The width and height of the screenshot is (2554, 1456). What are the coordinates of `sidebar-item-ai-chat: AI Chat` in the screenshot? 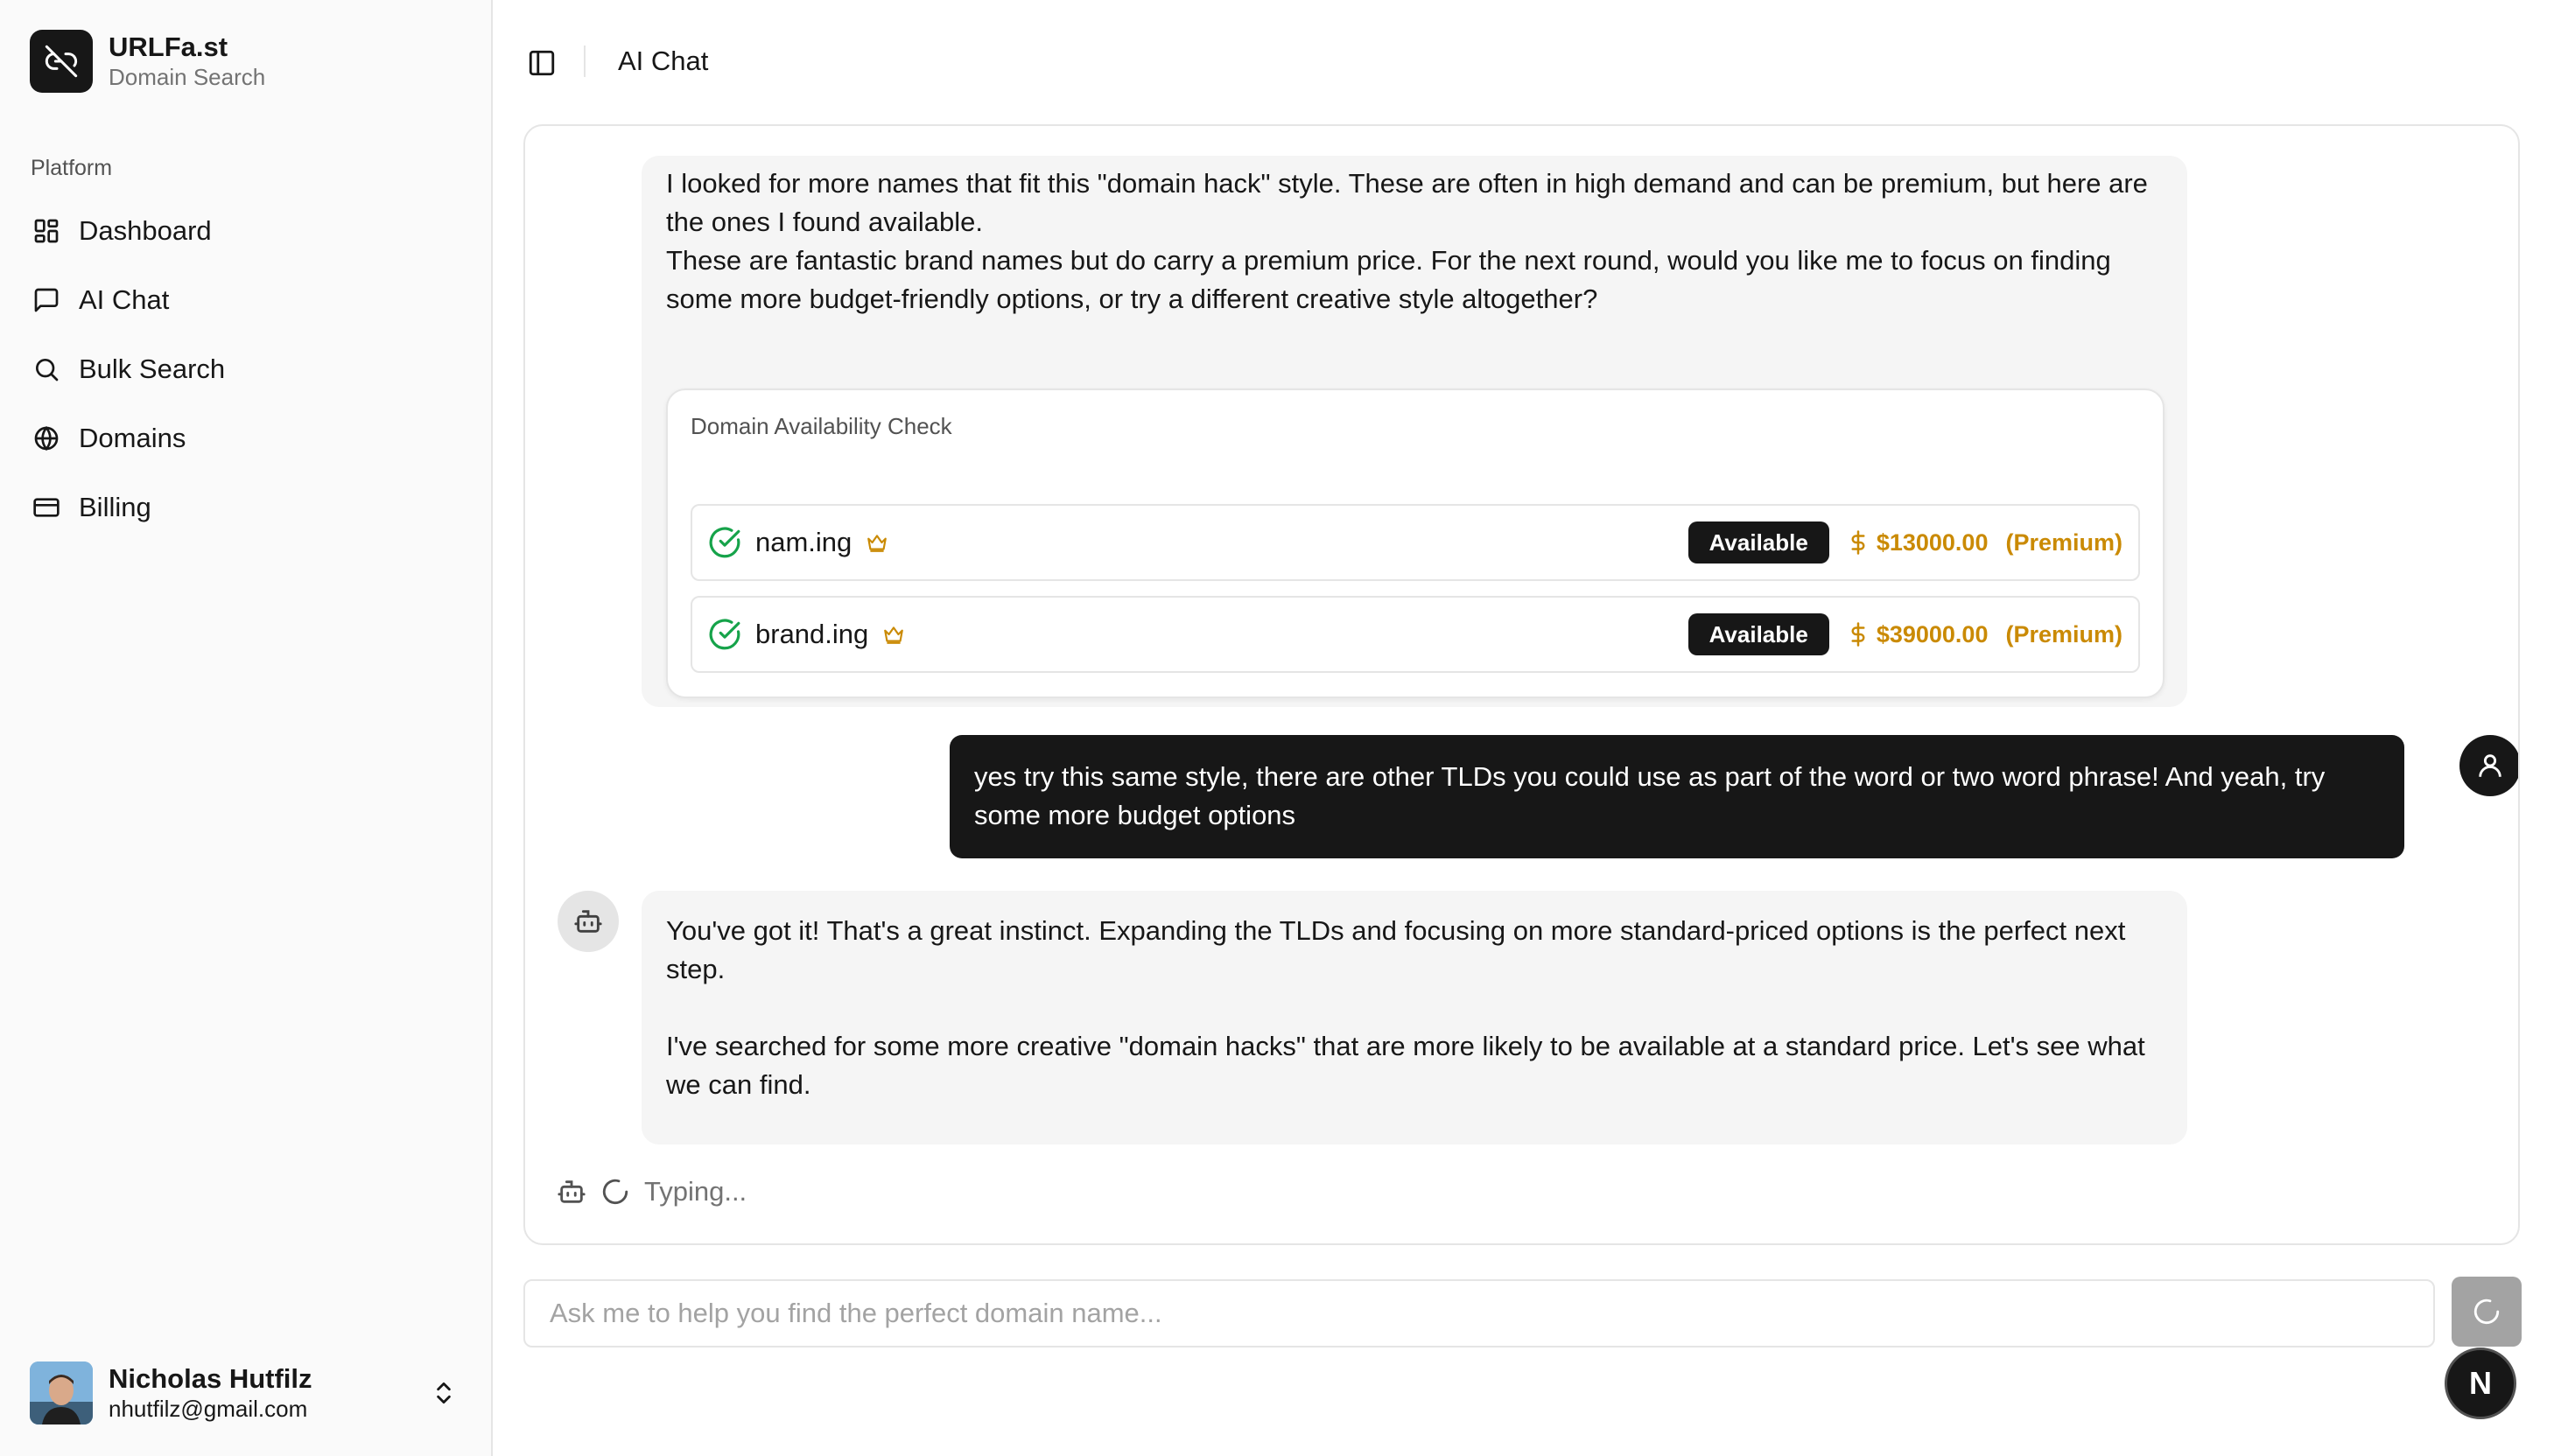 It's located at (246, 299).